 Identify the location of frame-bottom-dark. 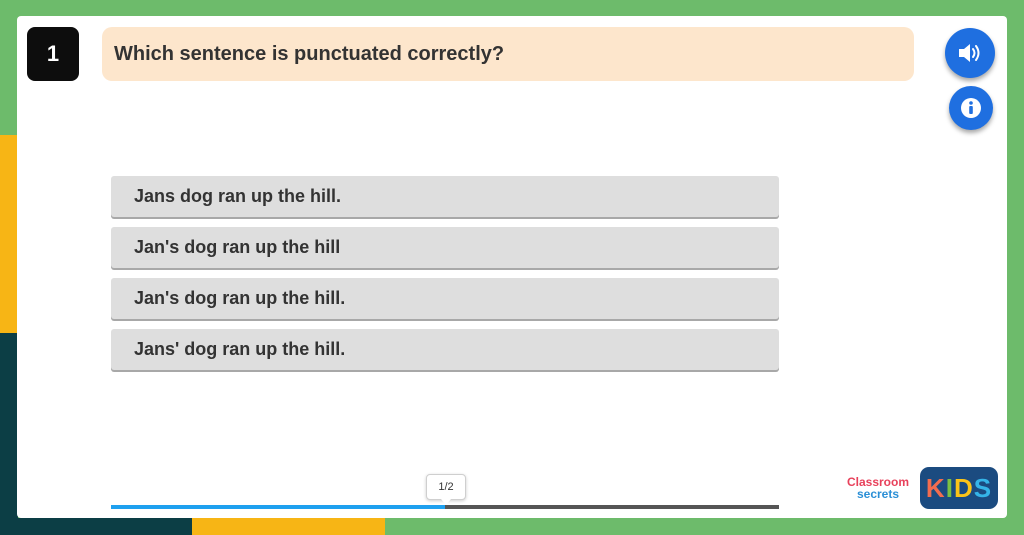
(96, 526).